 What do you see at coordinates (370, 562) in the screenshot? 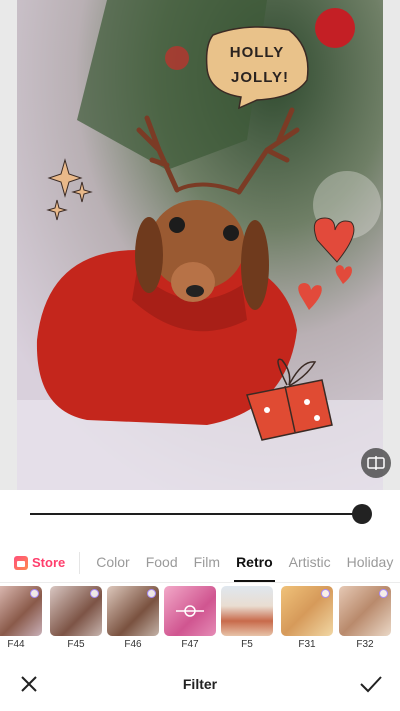
I see `tab-holiday: Holiday` at bounding box center [370, 562].